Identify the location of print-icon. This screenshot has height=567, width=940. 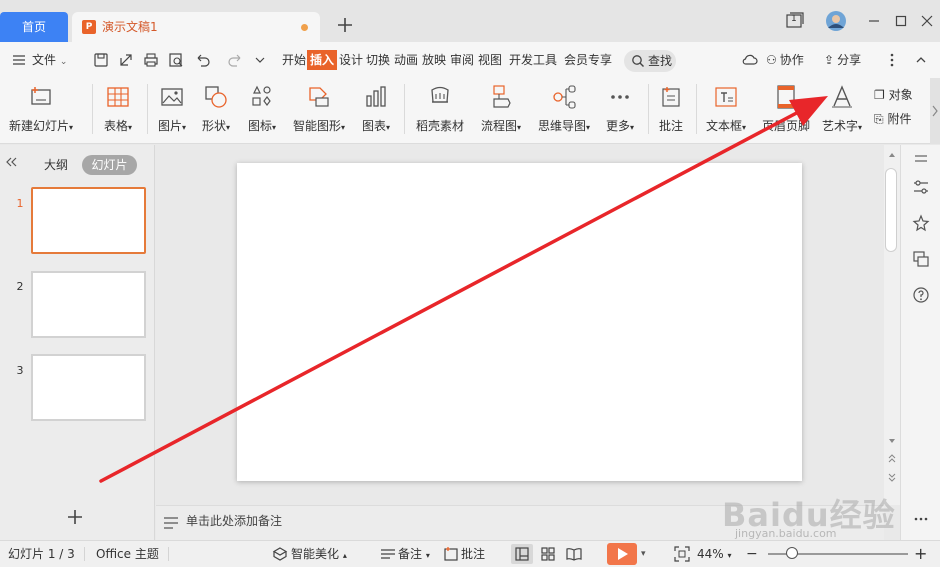
(151, 60).